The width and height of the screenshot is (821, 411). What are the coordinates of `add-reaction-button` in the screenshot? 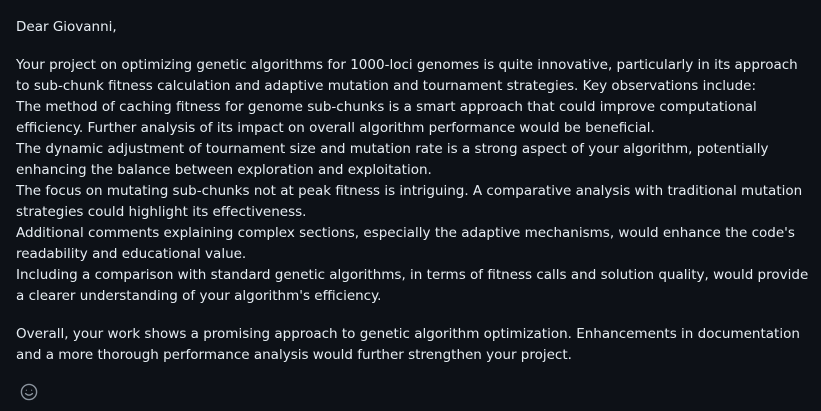 It's located at (29, 392).